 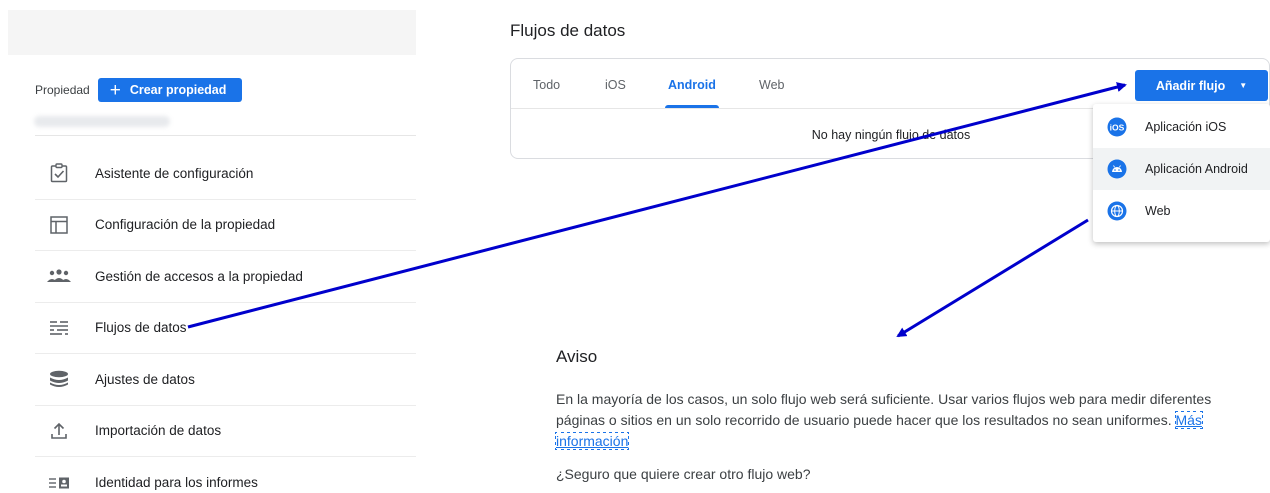 I want to click on caret-down-icon: ▼, so click(x=1243, y=85).